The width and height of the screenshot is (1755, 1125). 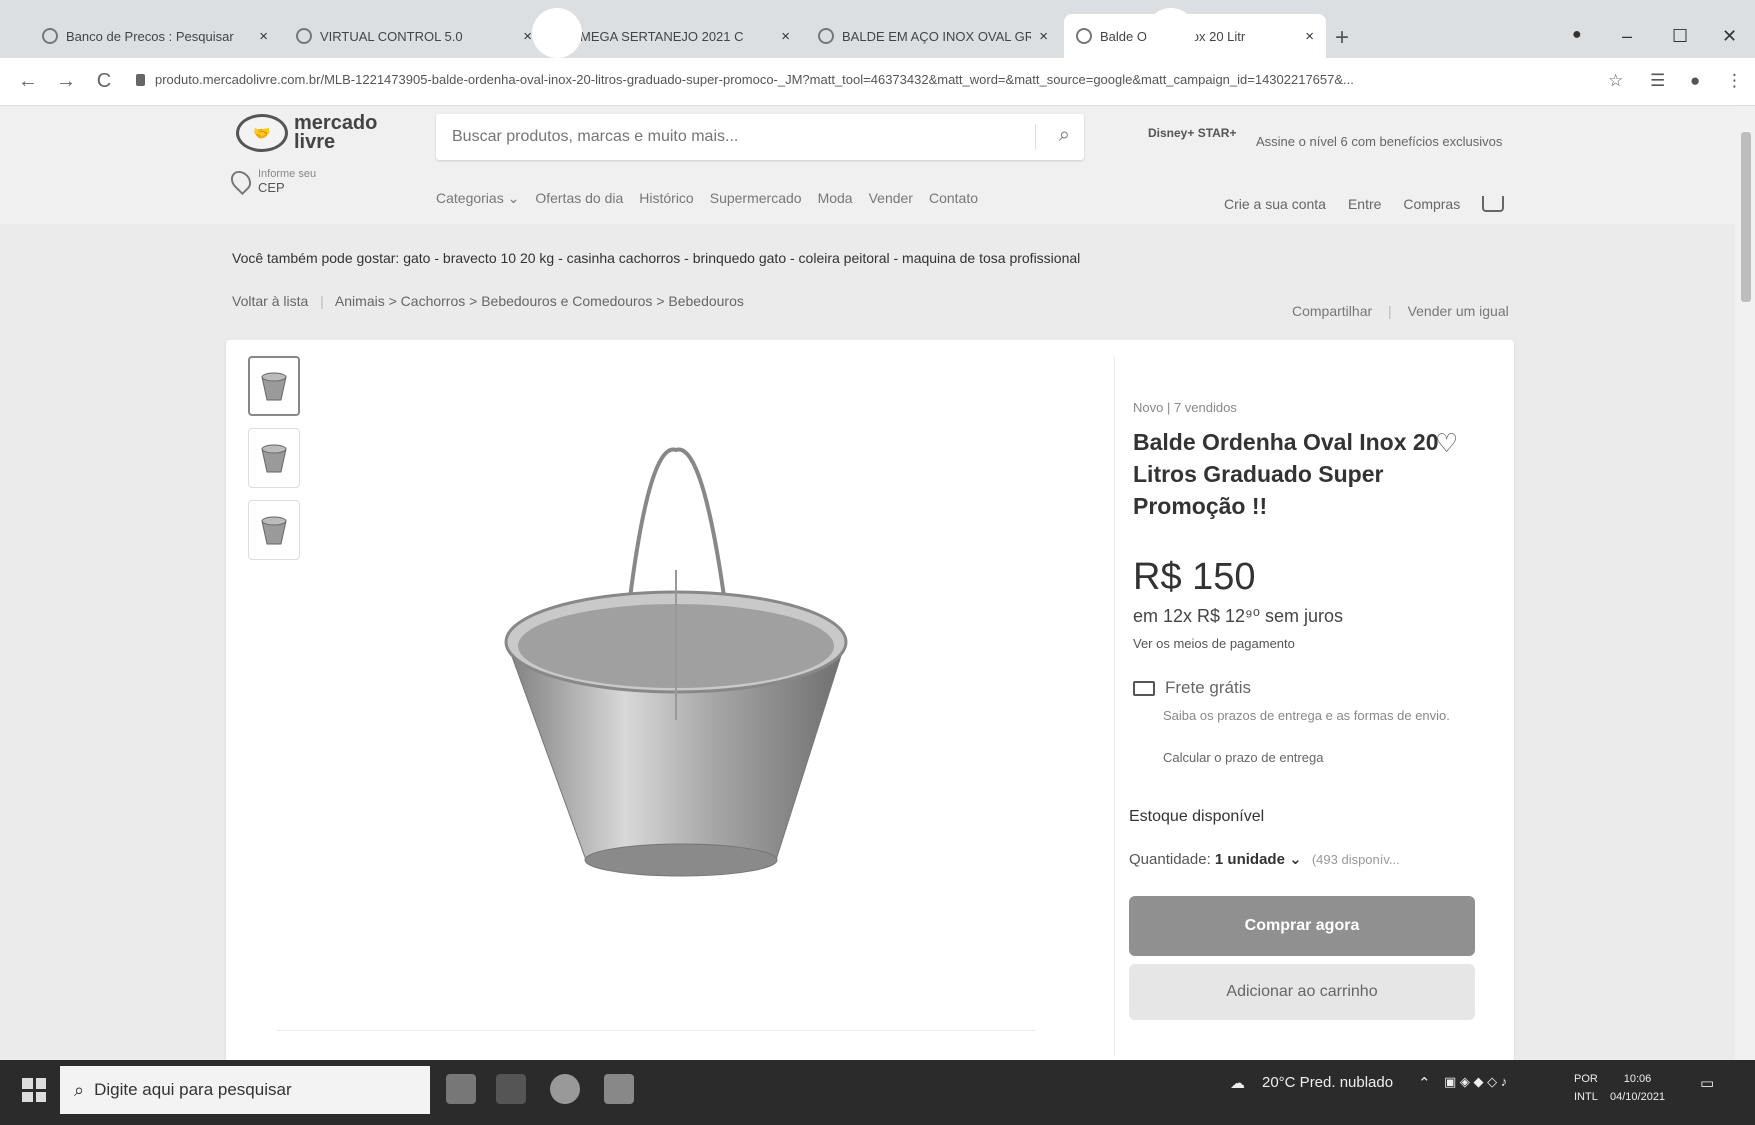 What do you see at coordinates (1144, 688) in the screenshot?
I see `truck-icon` at bounding box center [1144, 688].